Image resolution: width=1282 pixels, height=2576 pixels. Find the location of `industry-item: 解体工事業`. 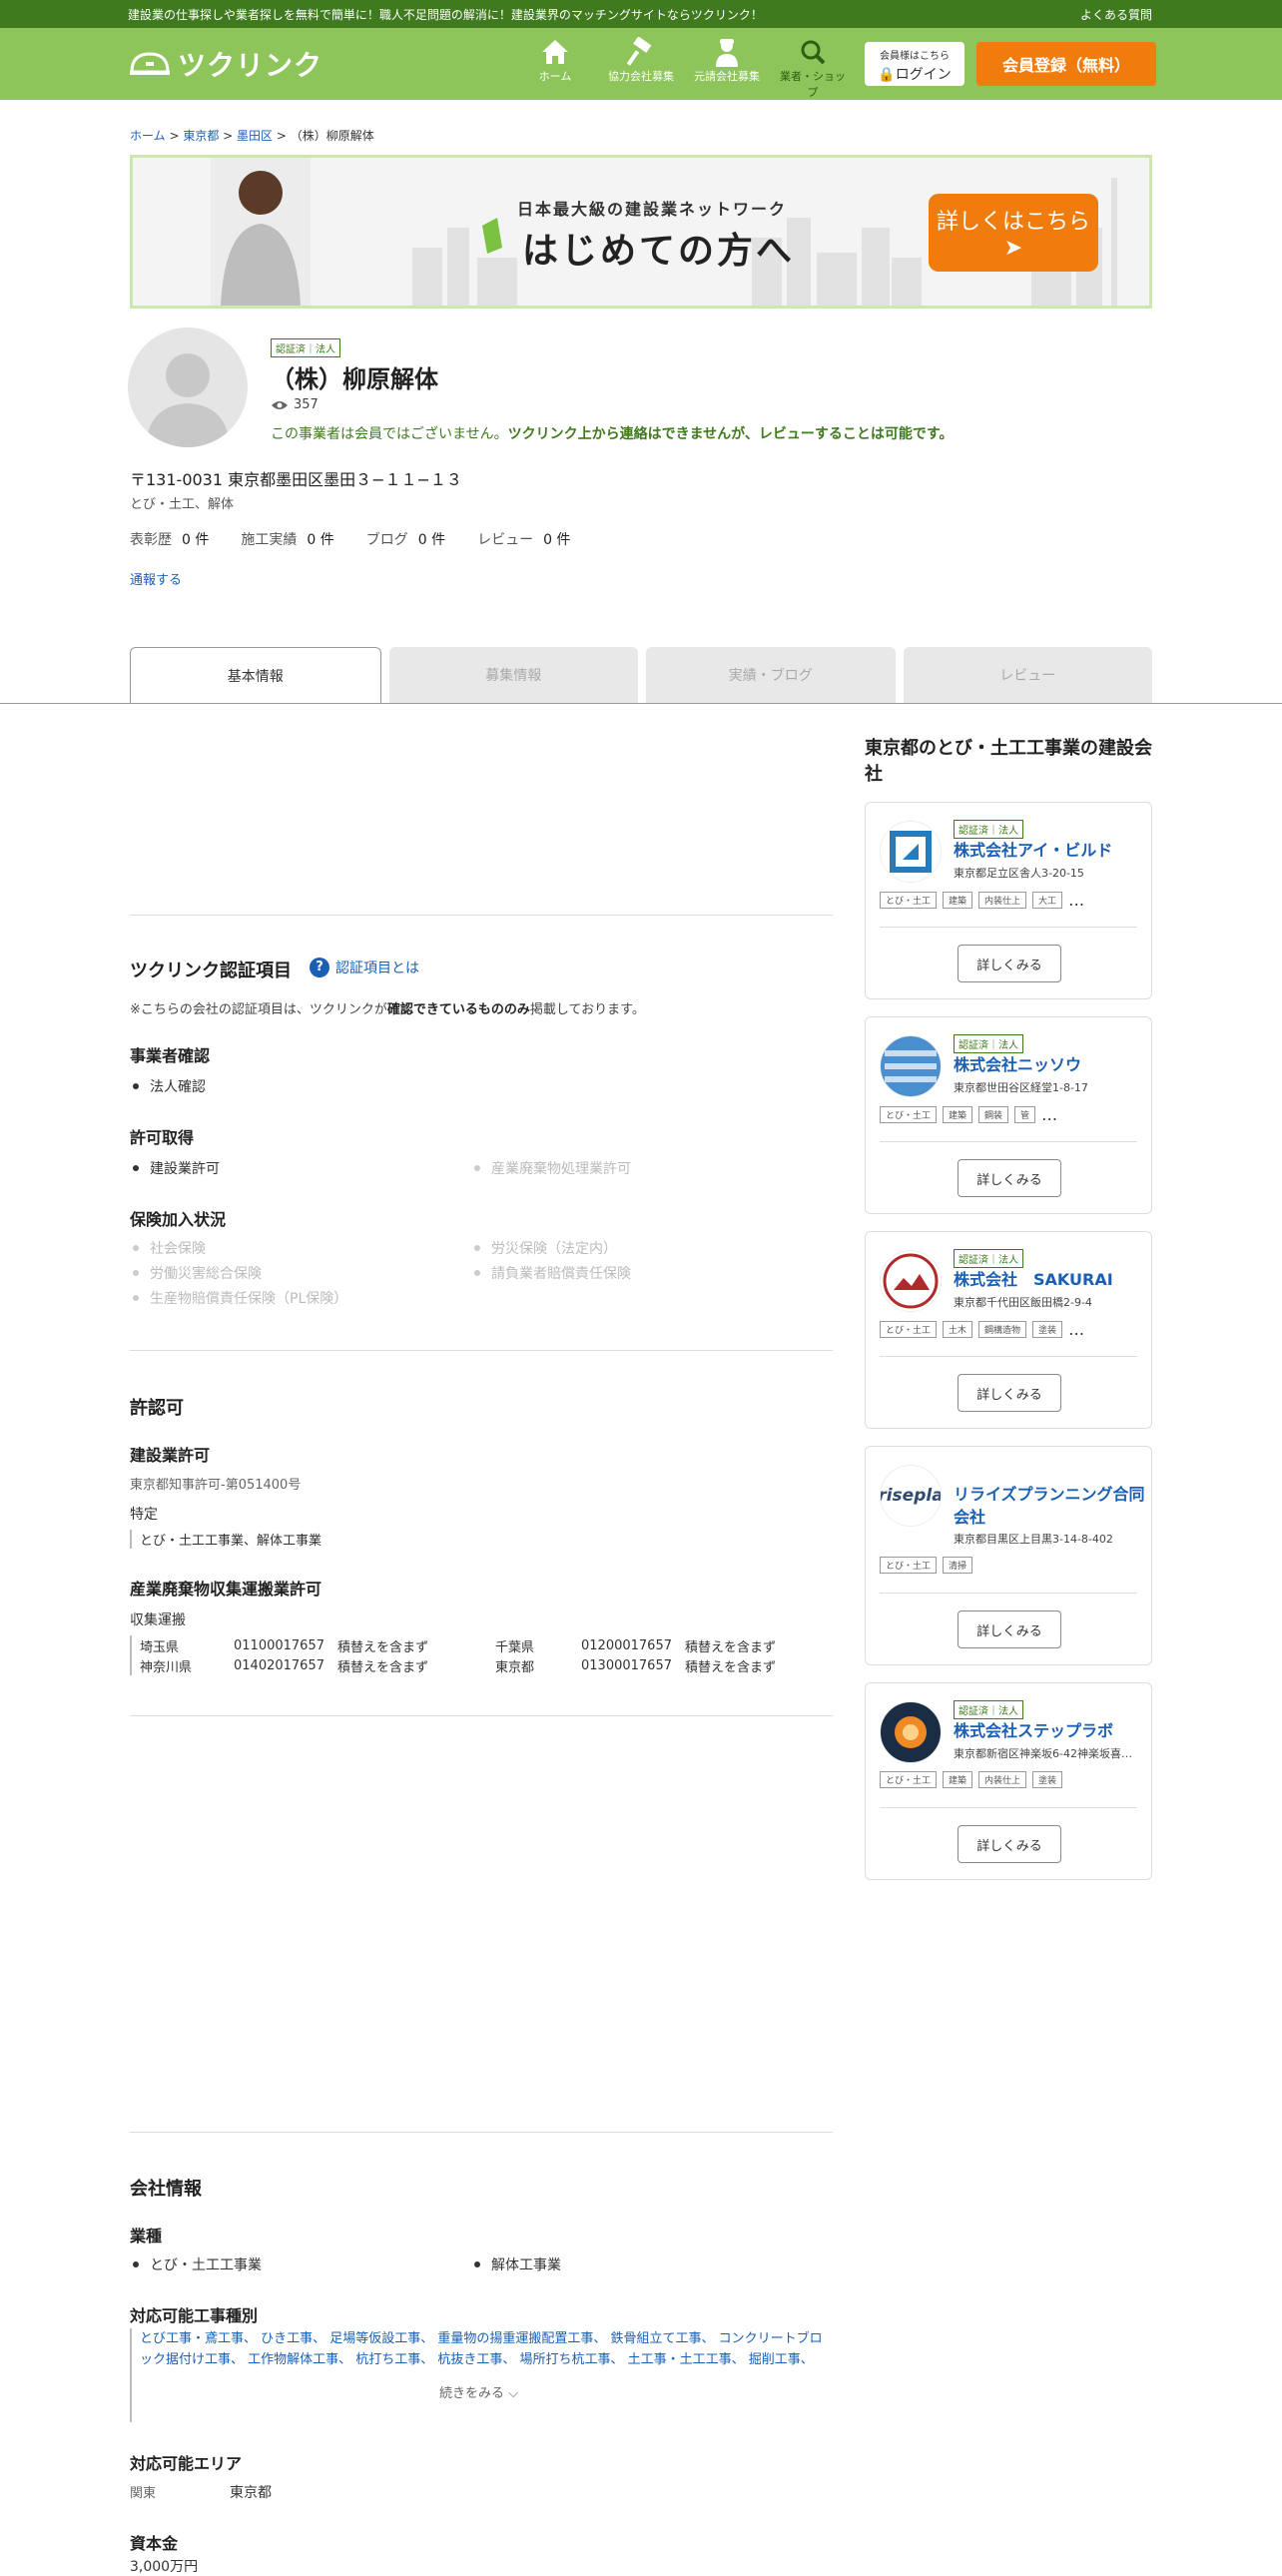

industry-item: 解体工事業 is located at coordinates (516, 2264).